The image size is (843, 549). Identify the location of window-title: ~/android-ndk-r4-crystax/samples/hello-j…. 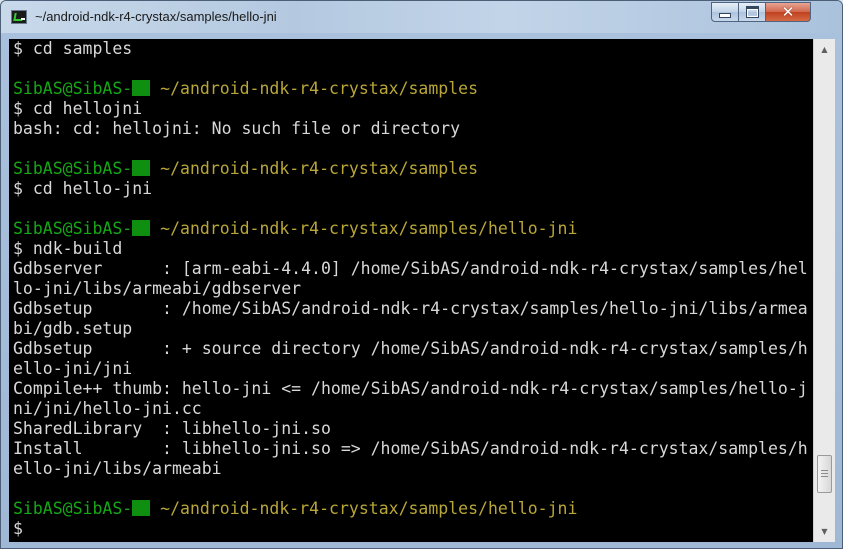
(156, 16).